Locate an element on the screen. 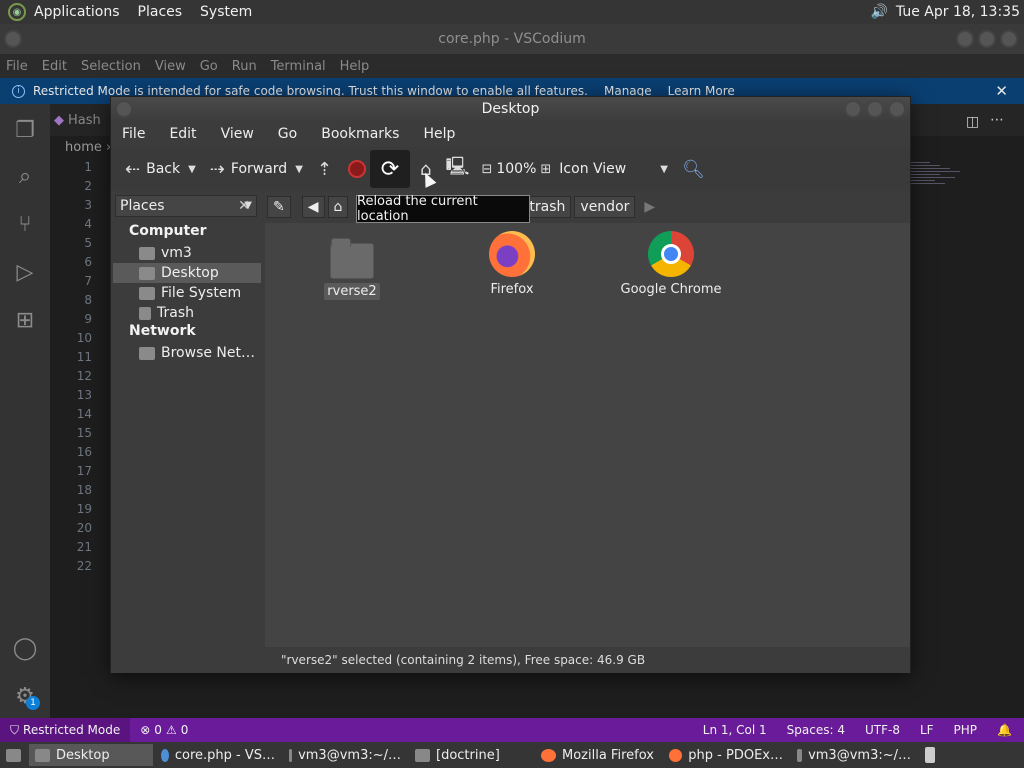 The height and width of the screenshot is (768, 1024). eol-status: LF is located at coordinates (927, 730).